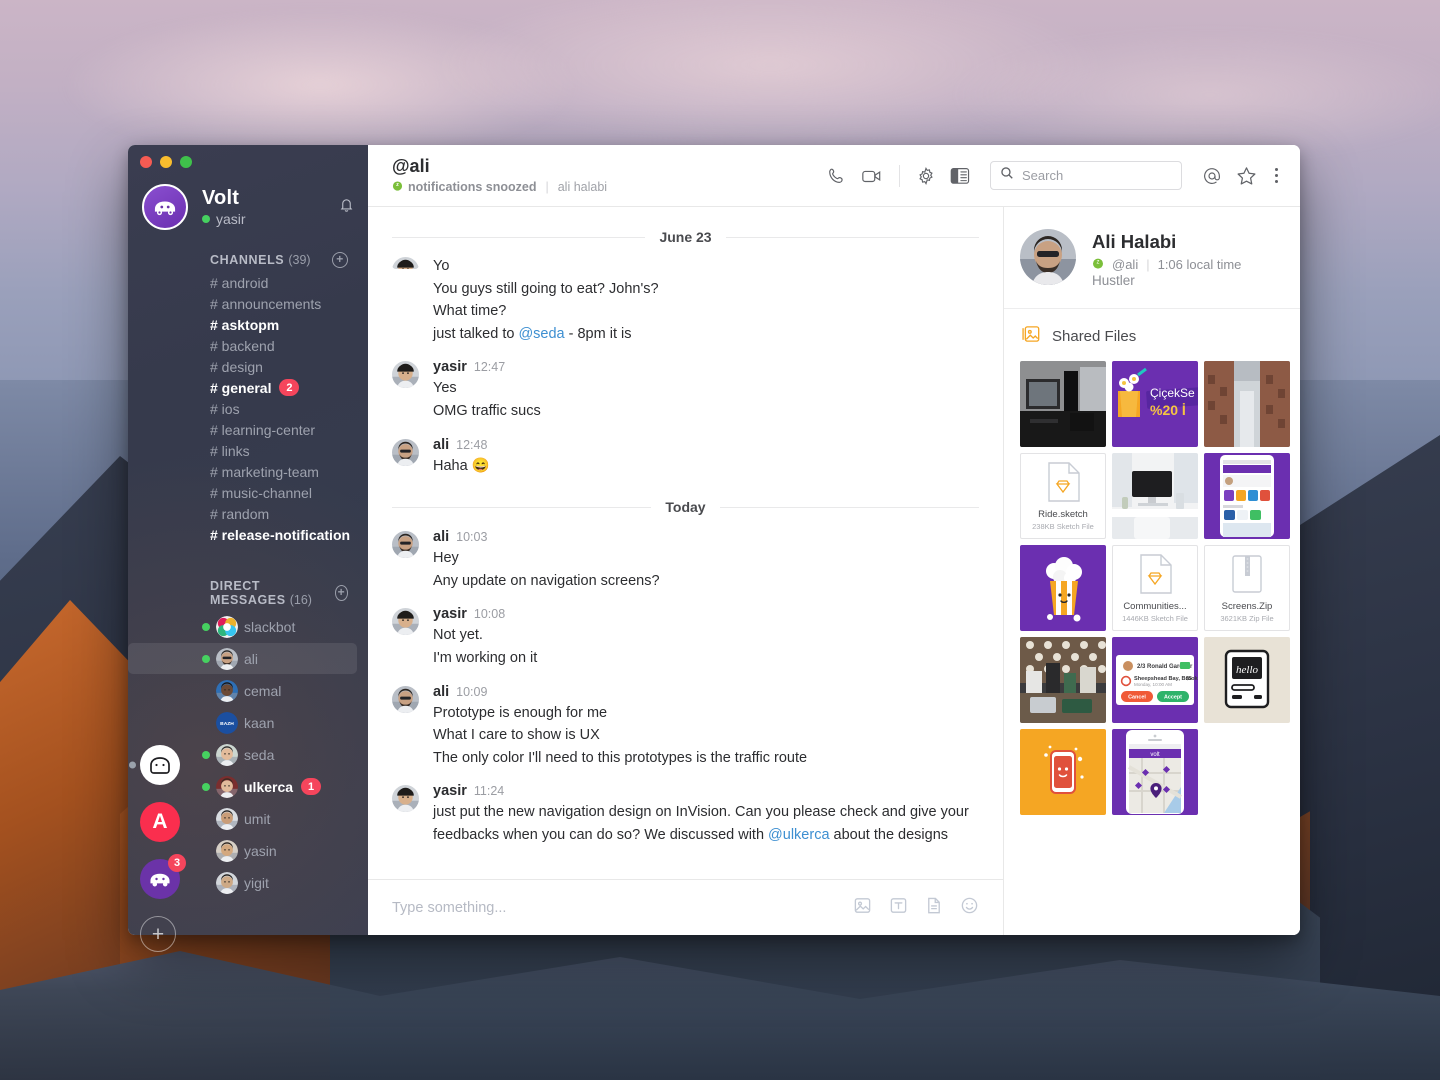 The height and width of the screenshot is (1080, 1440). Describe the element at coordinates (706, 658) in the screenshot. I see `message-line: I'm working on it` at that location.